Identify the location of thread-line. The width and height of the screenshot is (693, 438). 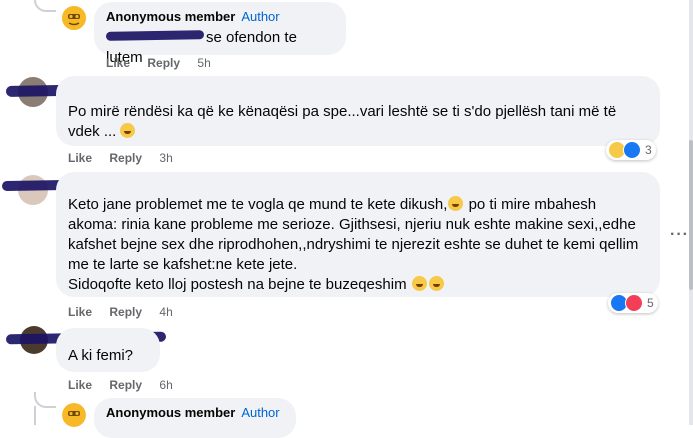
(35, 415).